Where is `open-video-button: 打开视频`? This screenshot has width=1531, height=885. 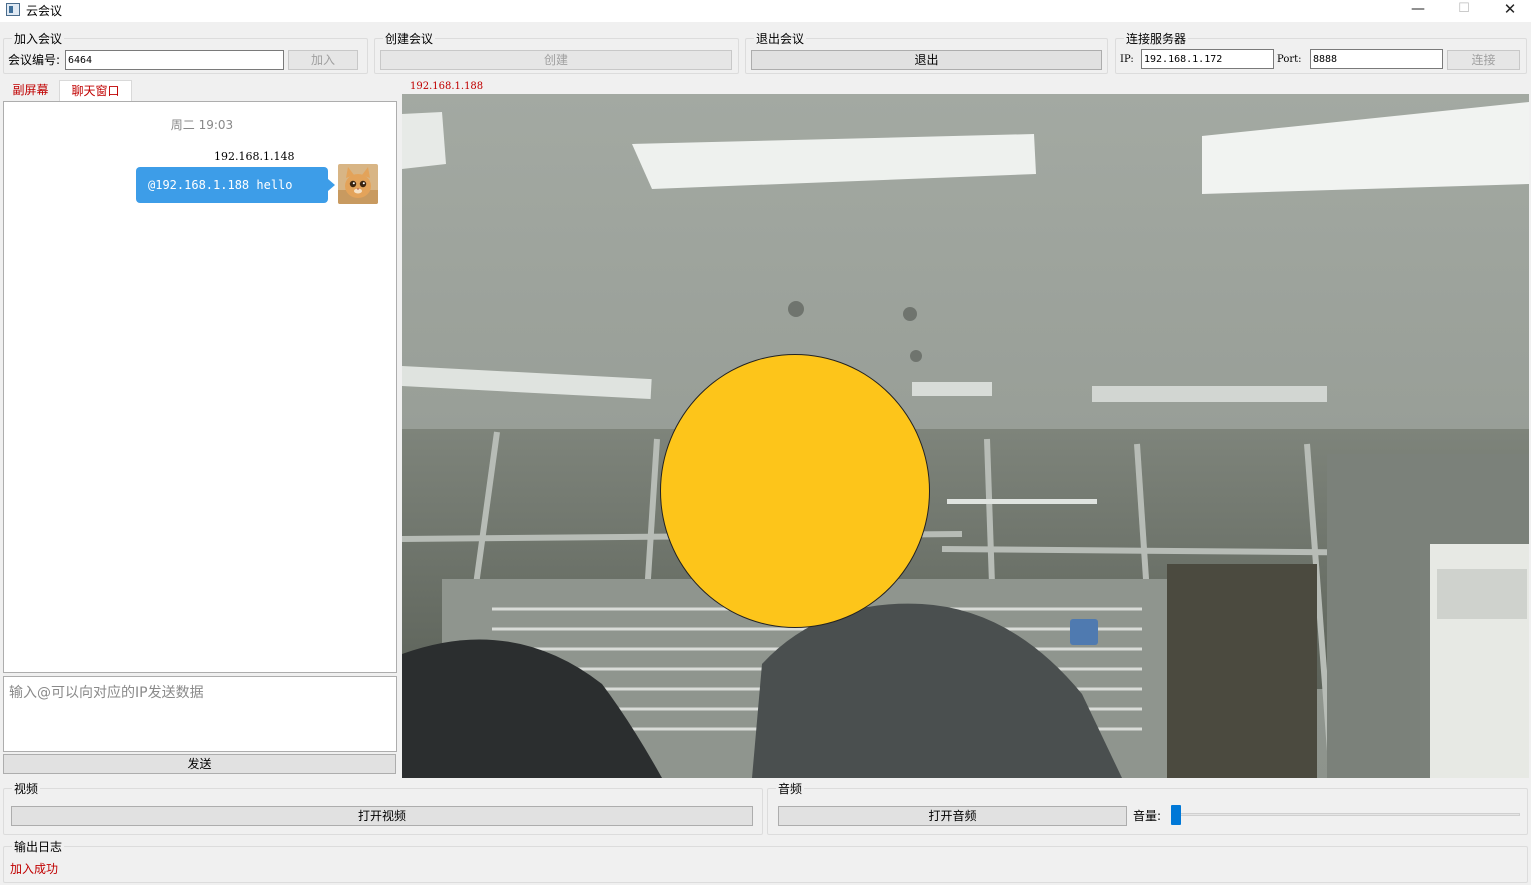 open-video-button: 打开视频 is located at coordinates (382, 816).